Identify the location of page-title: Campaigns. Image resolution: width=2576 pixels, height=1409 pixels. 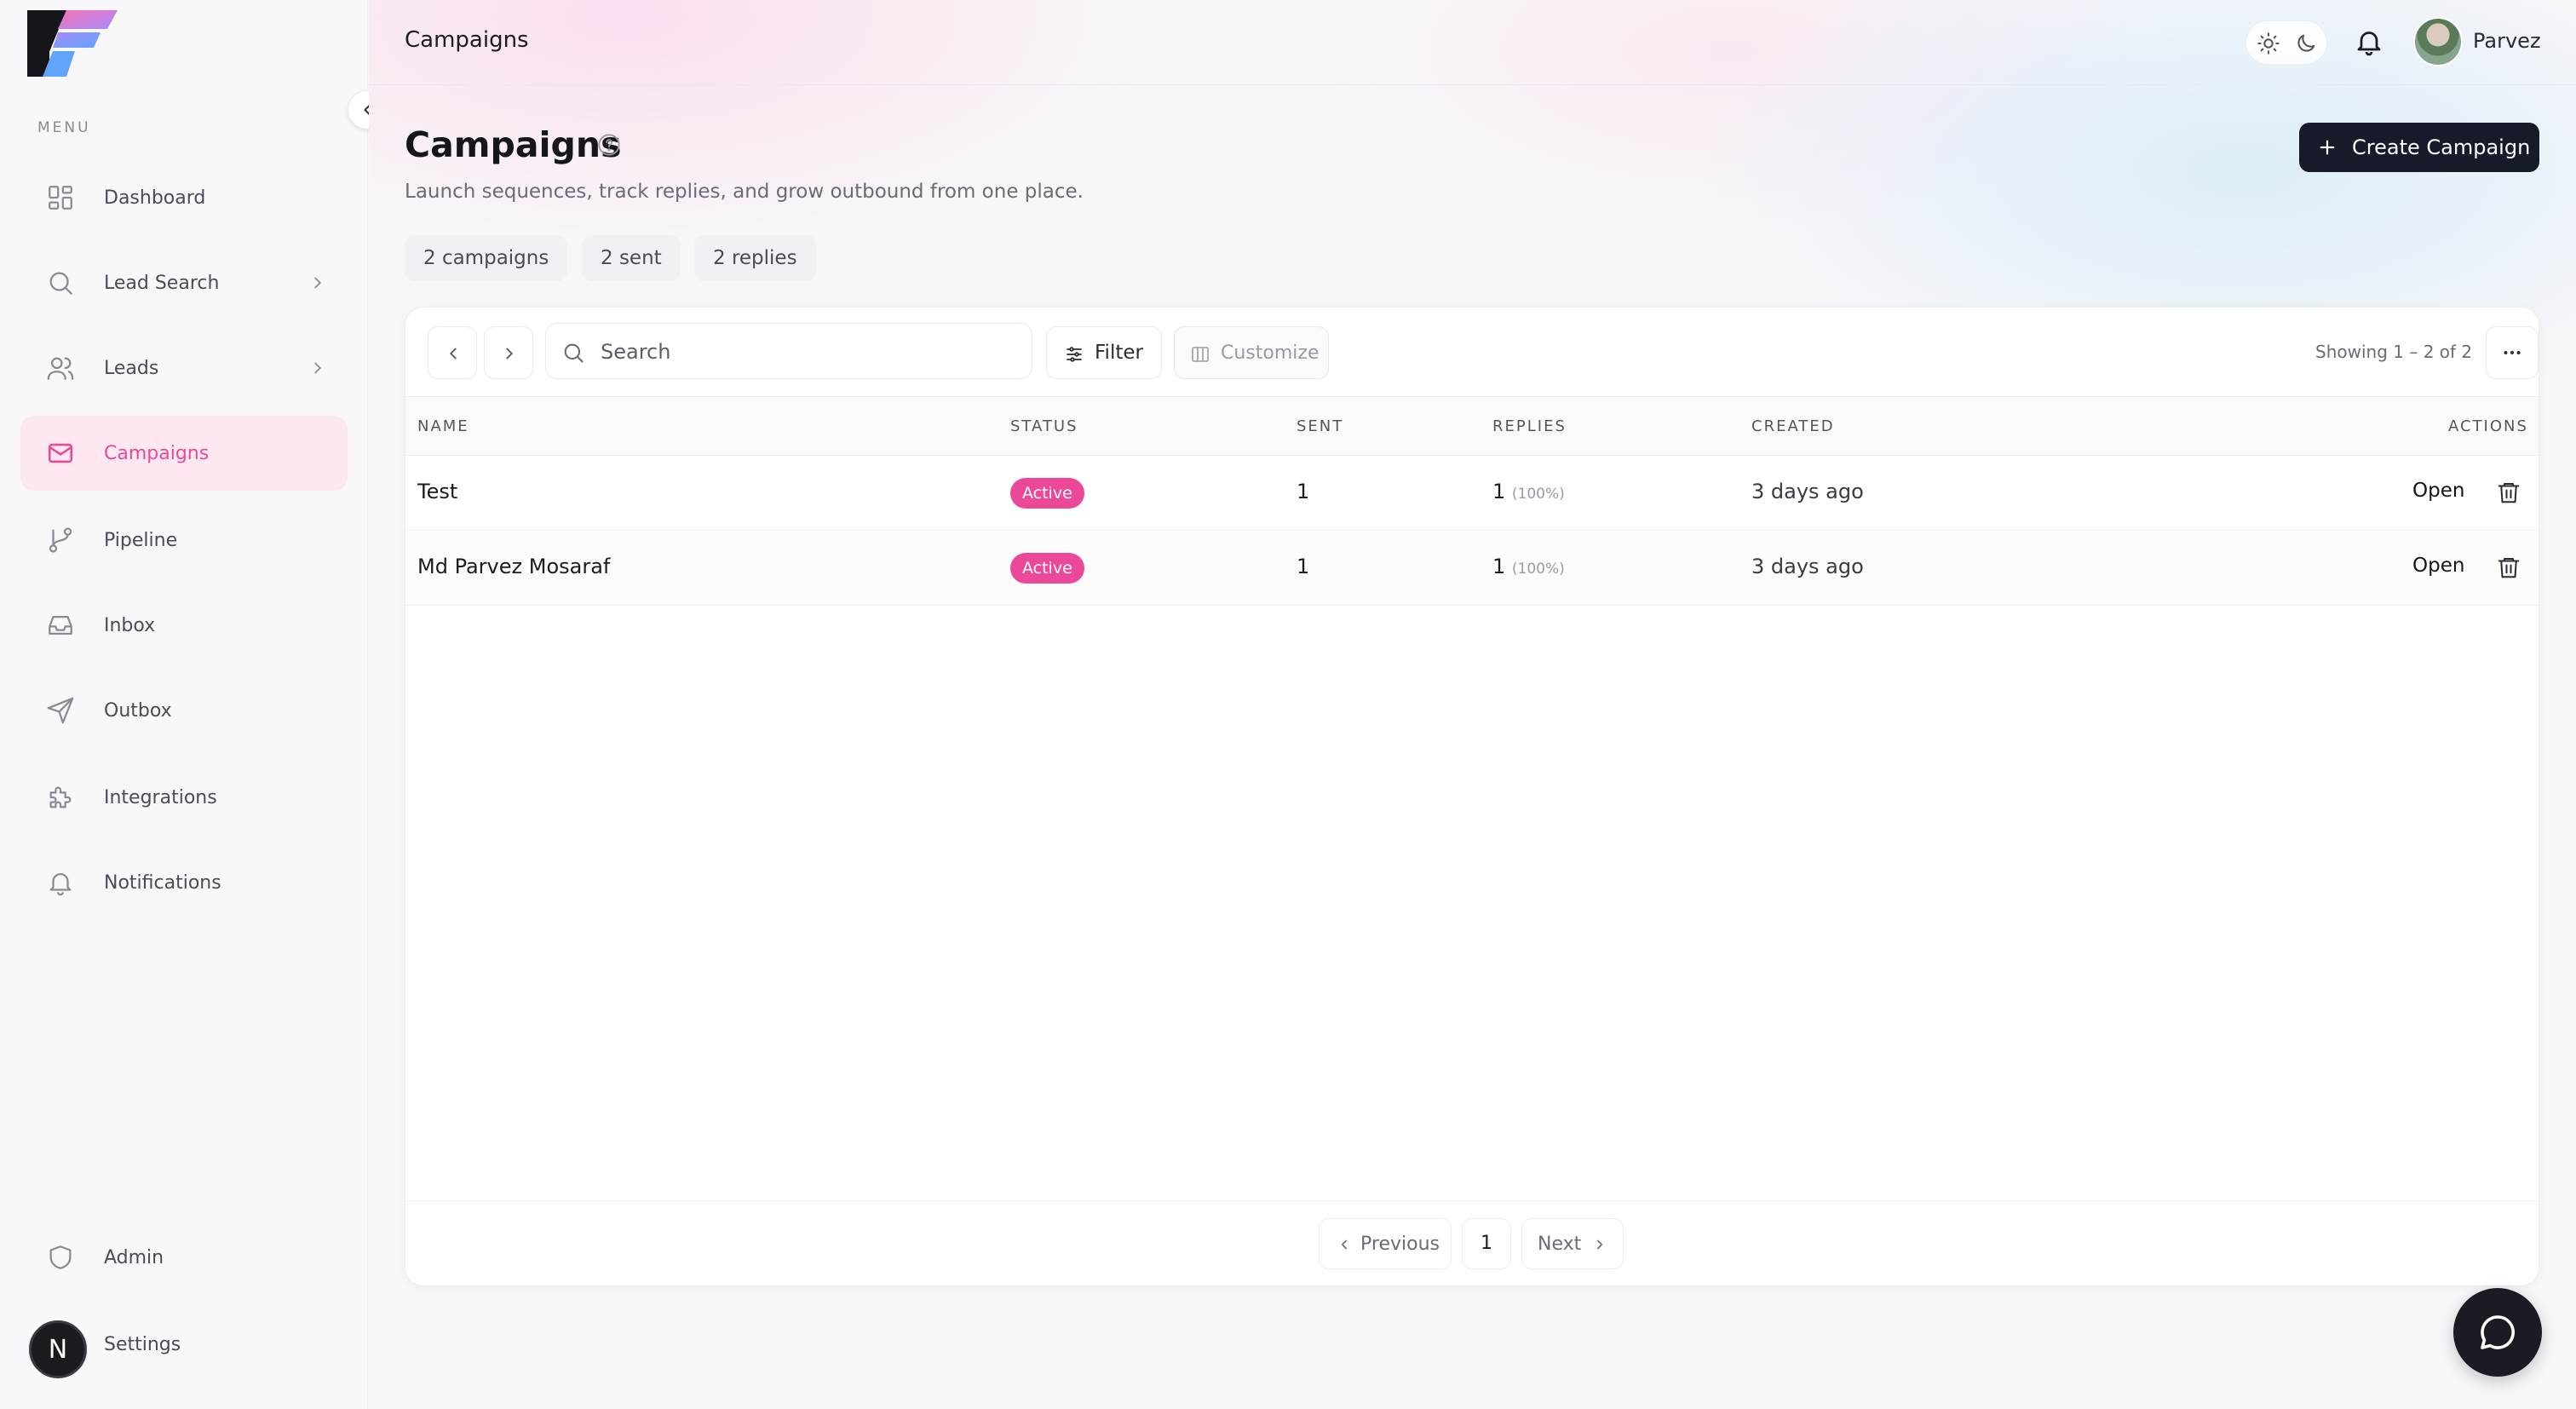
(513, 144).